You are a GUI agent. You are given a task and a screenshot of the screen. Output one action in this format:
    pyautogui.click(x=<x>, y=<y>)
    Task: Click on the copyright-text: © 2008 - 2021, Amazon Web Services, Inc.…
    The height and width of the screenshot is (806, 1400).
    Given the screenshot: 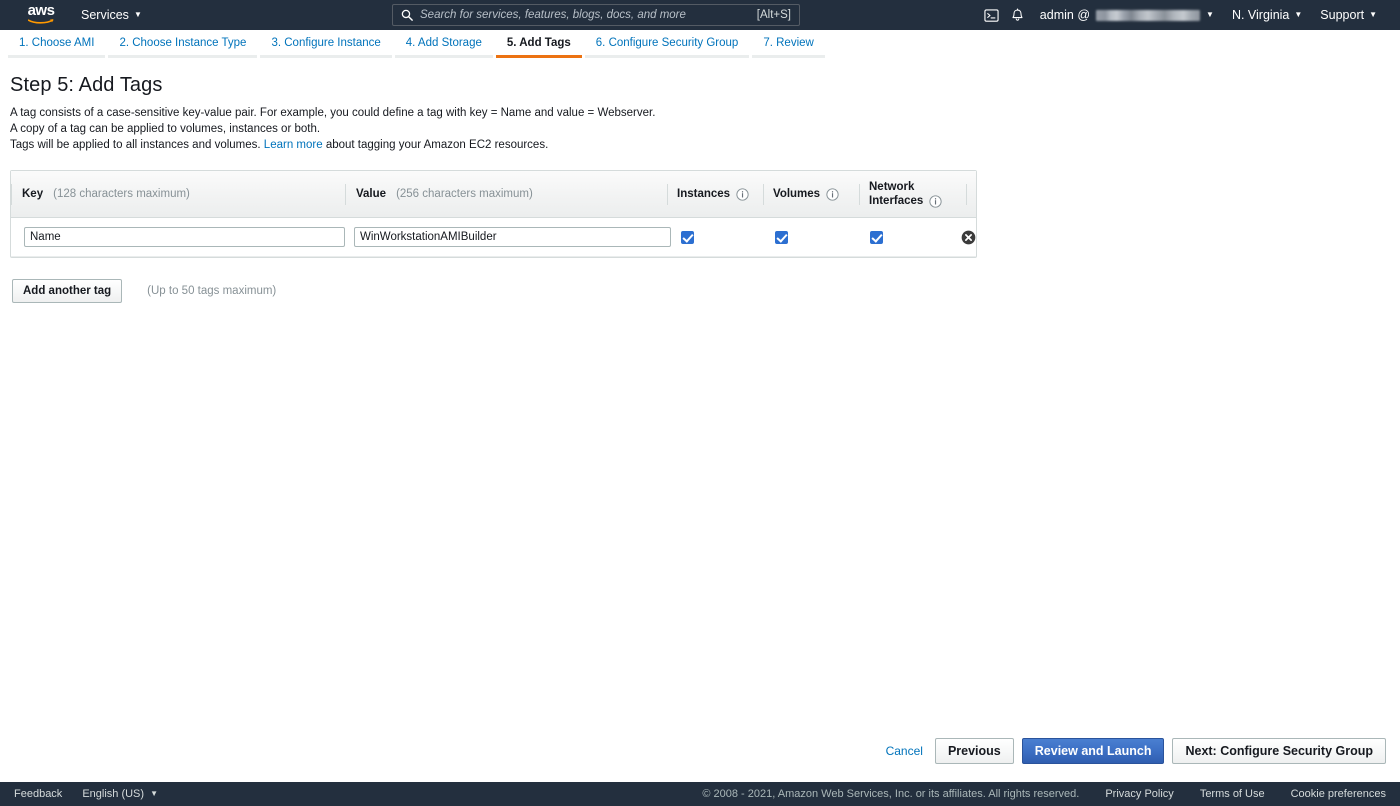 What is the action you would take?
    pyautogui.click(x=891, y=794)
    